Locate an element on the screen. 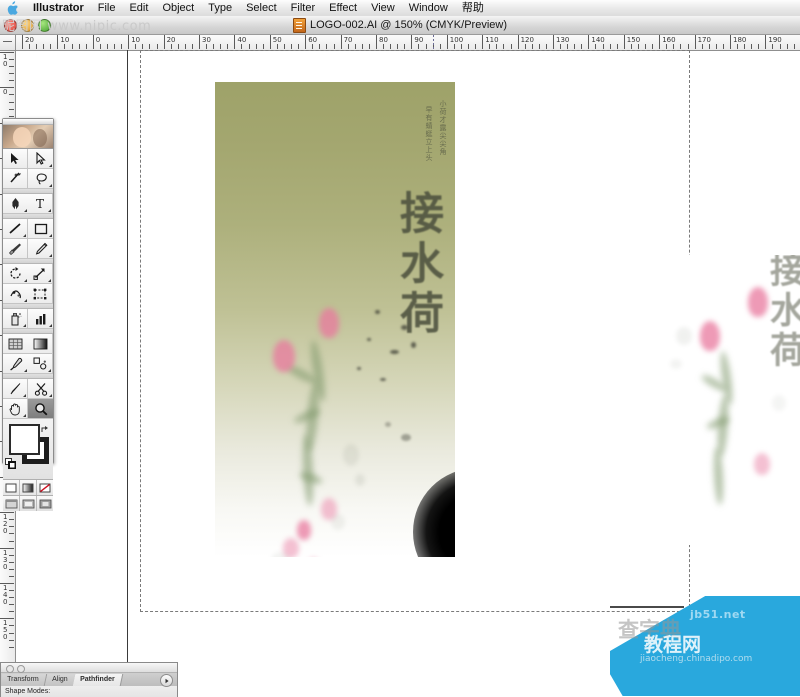  pen-tool is located at coordinates (15, 204).